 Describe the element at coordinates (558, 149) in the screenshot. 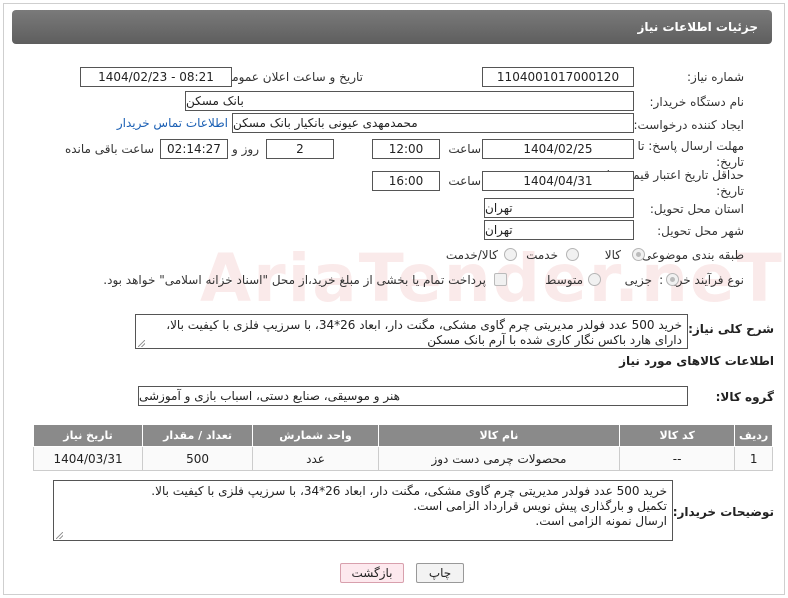

I see `deadline-date-field: 1404/02/25` at that location.